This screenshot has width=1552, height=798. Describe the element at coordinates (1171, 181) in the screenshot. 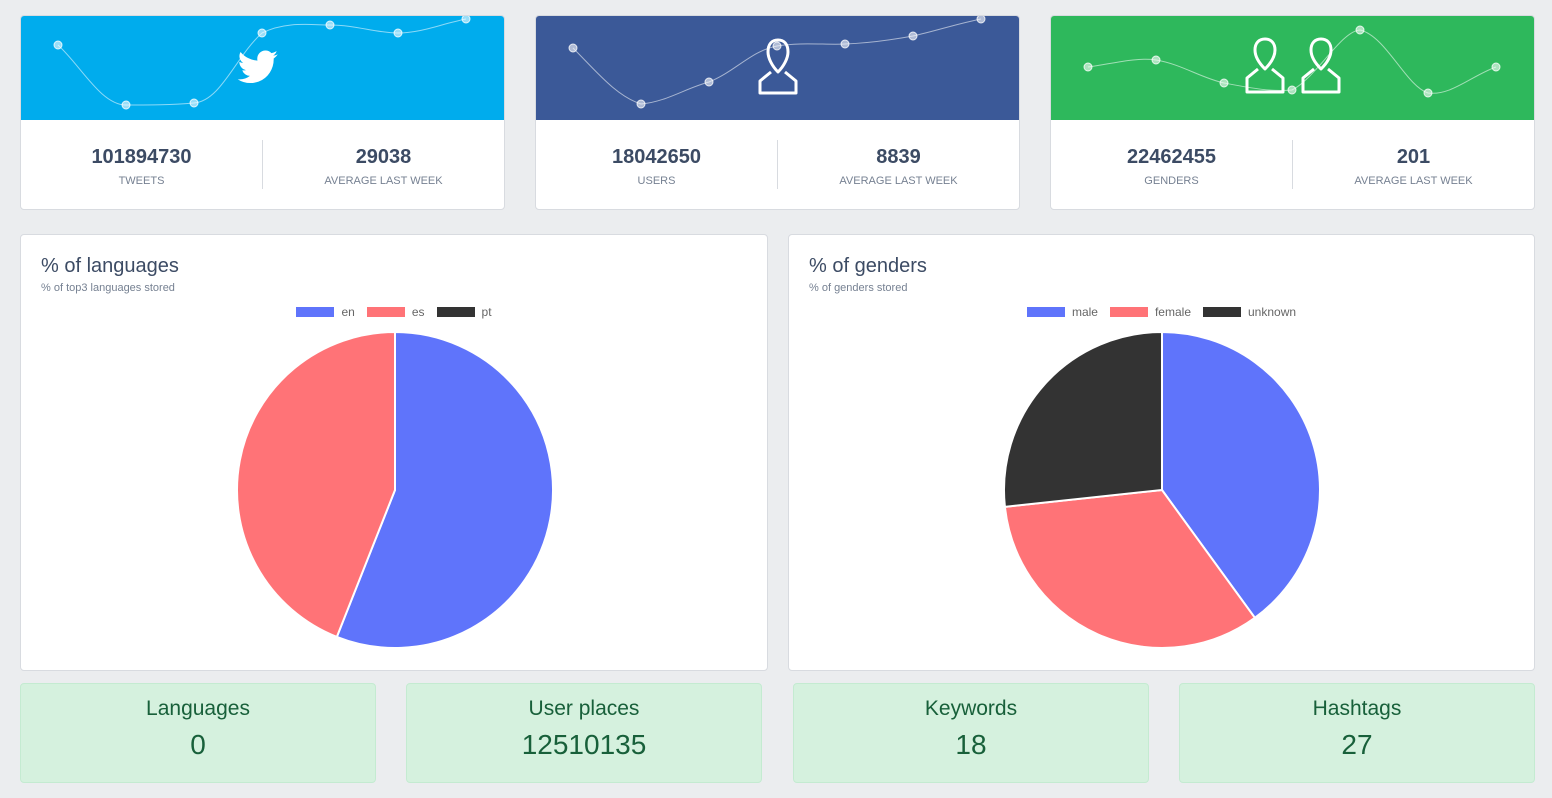

I see `genders-label: GENDERS` at that location.